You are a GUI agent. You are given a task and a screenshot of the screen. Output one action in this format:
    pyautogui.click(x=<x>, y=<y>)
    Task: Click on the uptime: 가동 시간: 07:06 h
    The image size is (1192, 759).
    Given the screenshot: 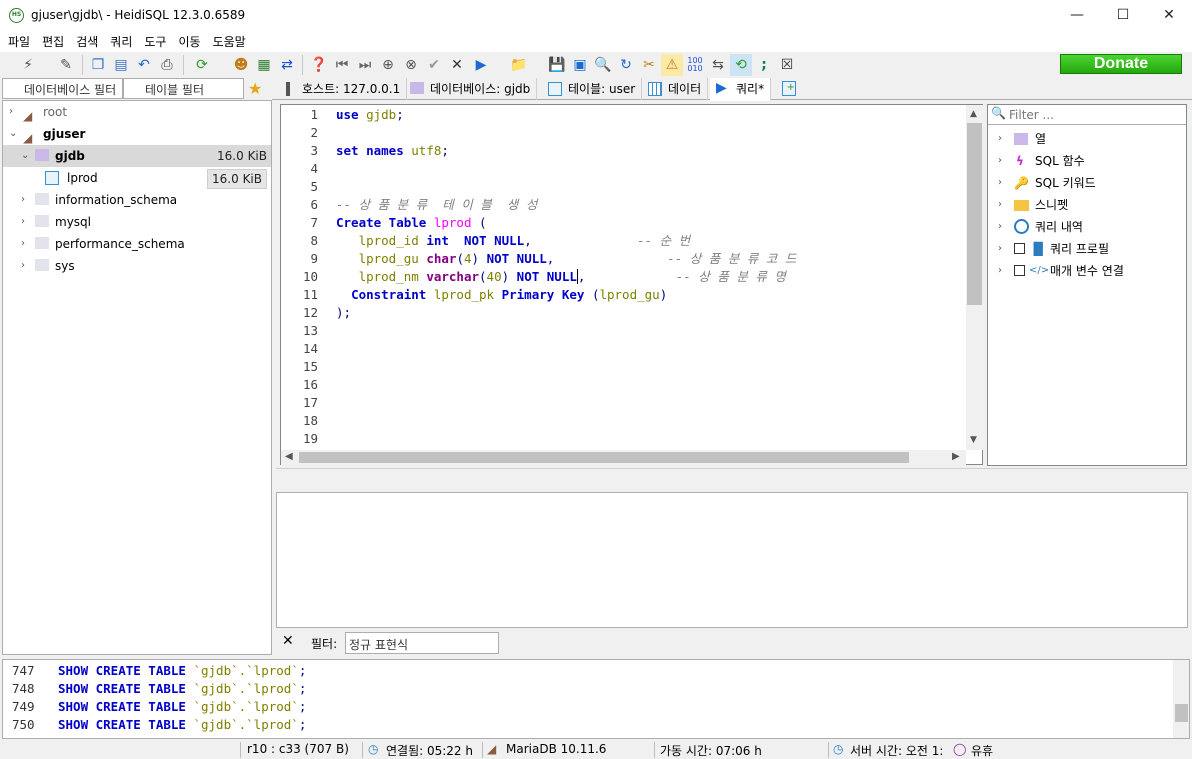 What is the action you would take?
    pyautogui.click(x=711, y=751)
    